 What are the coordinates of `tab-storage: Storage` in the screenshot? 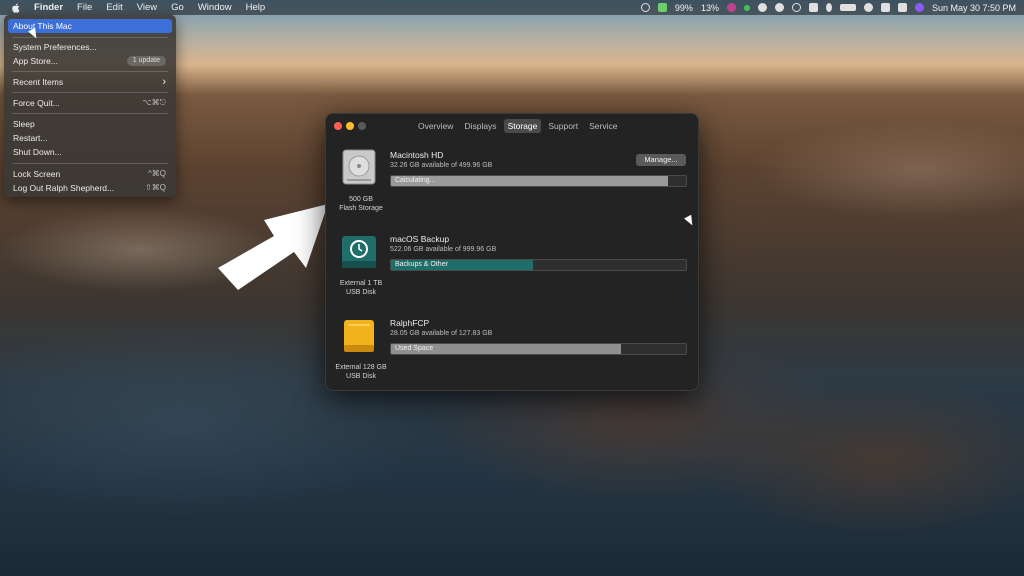 It's located at (522, 126).